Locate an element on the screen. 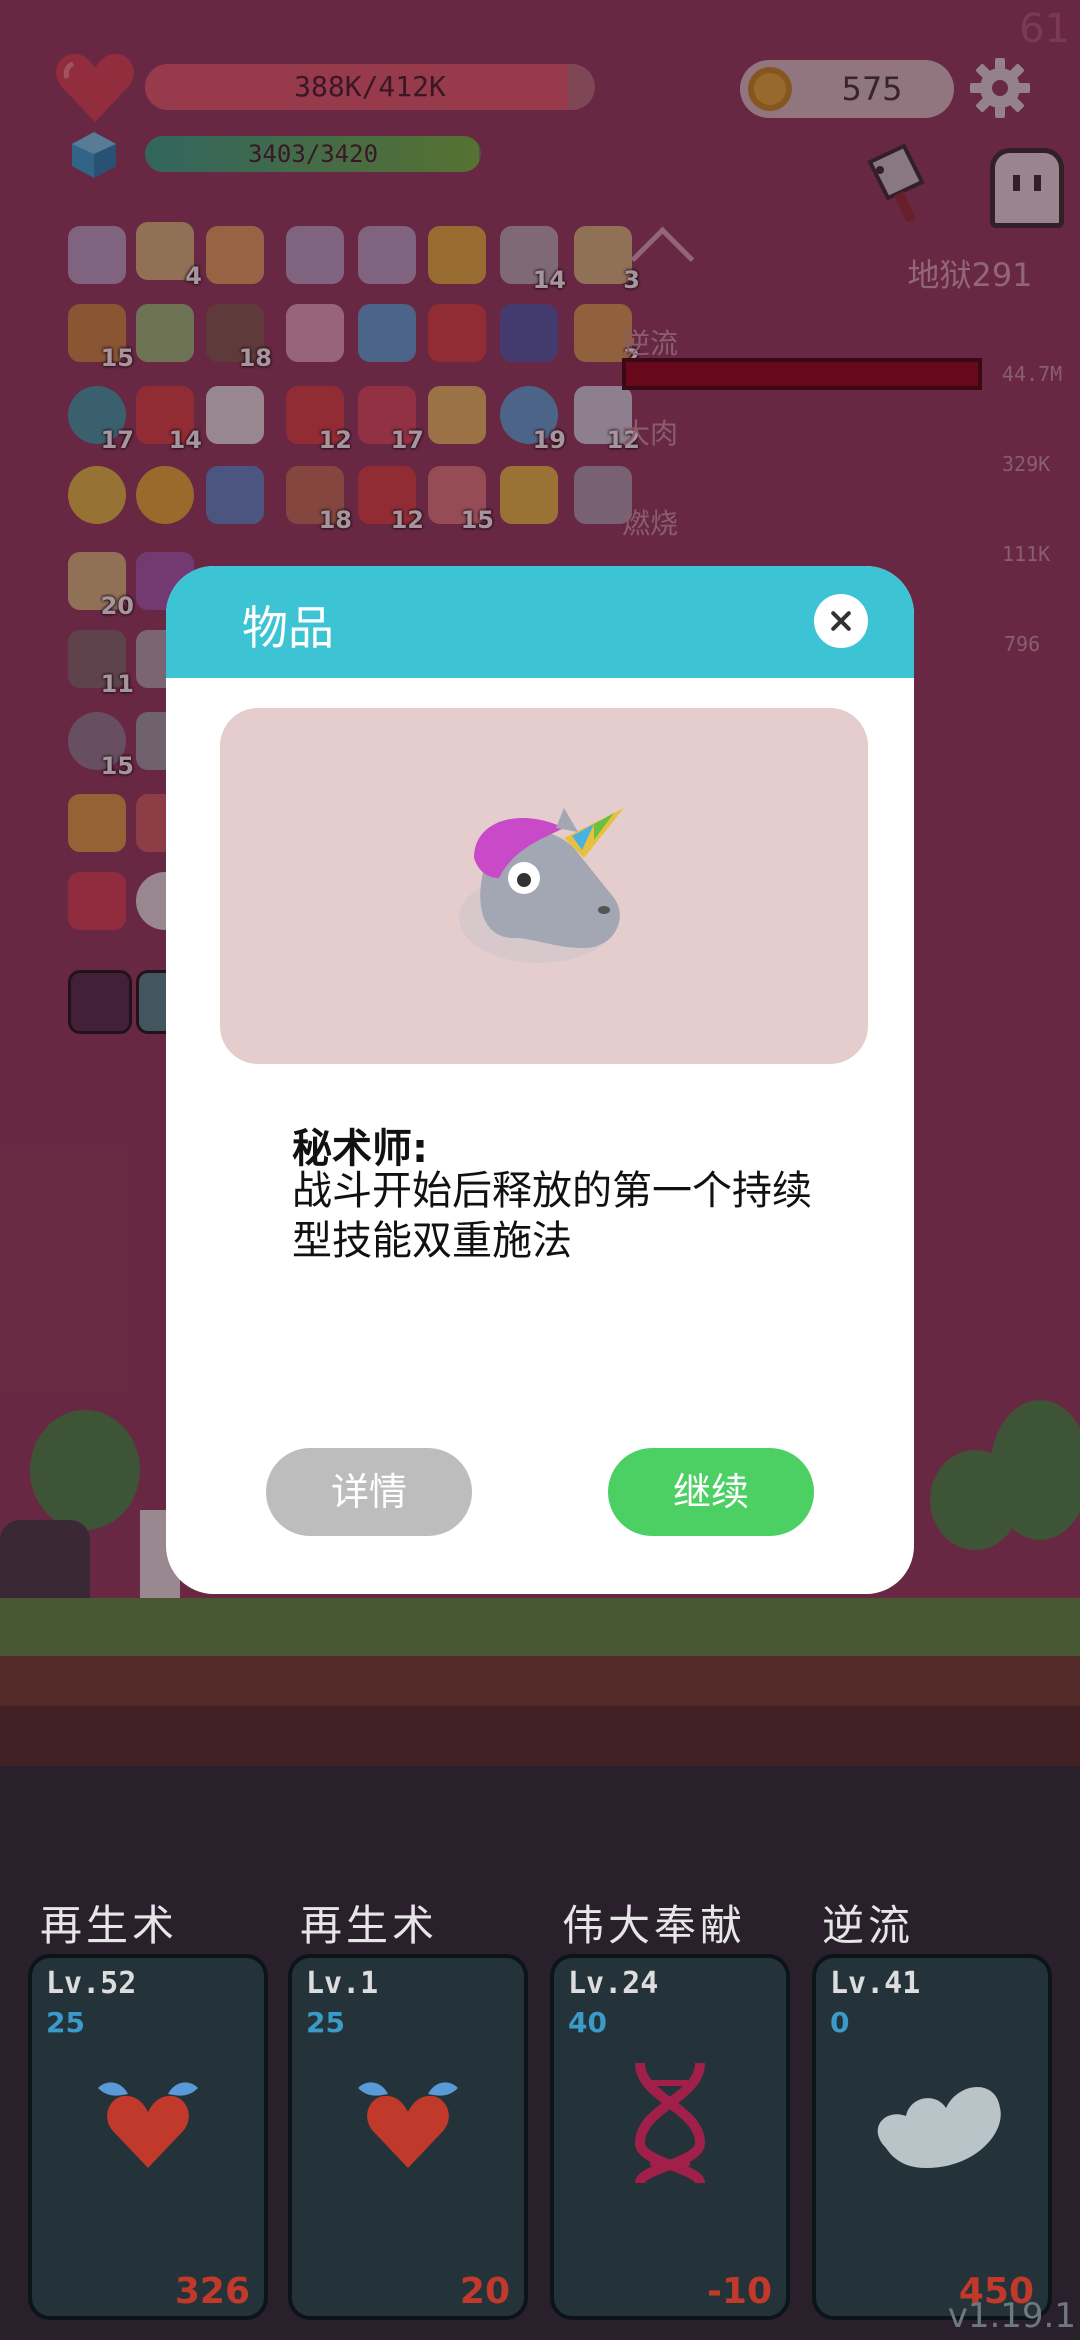  unicorn-icon is located at coordinates (541, 885).